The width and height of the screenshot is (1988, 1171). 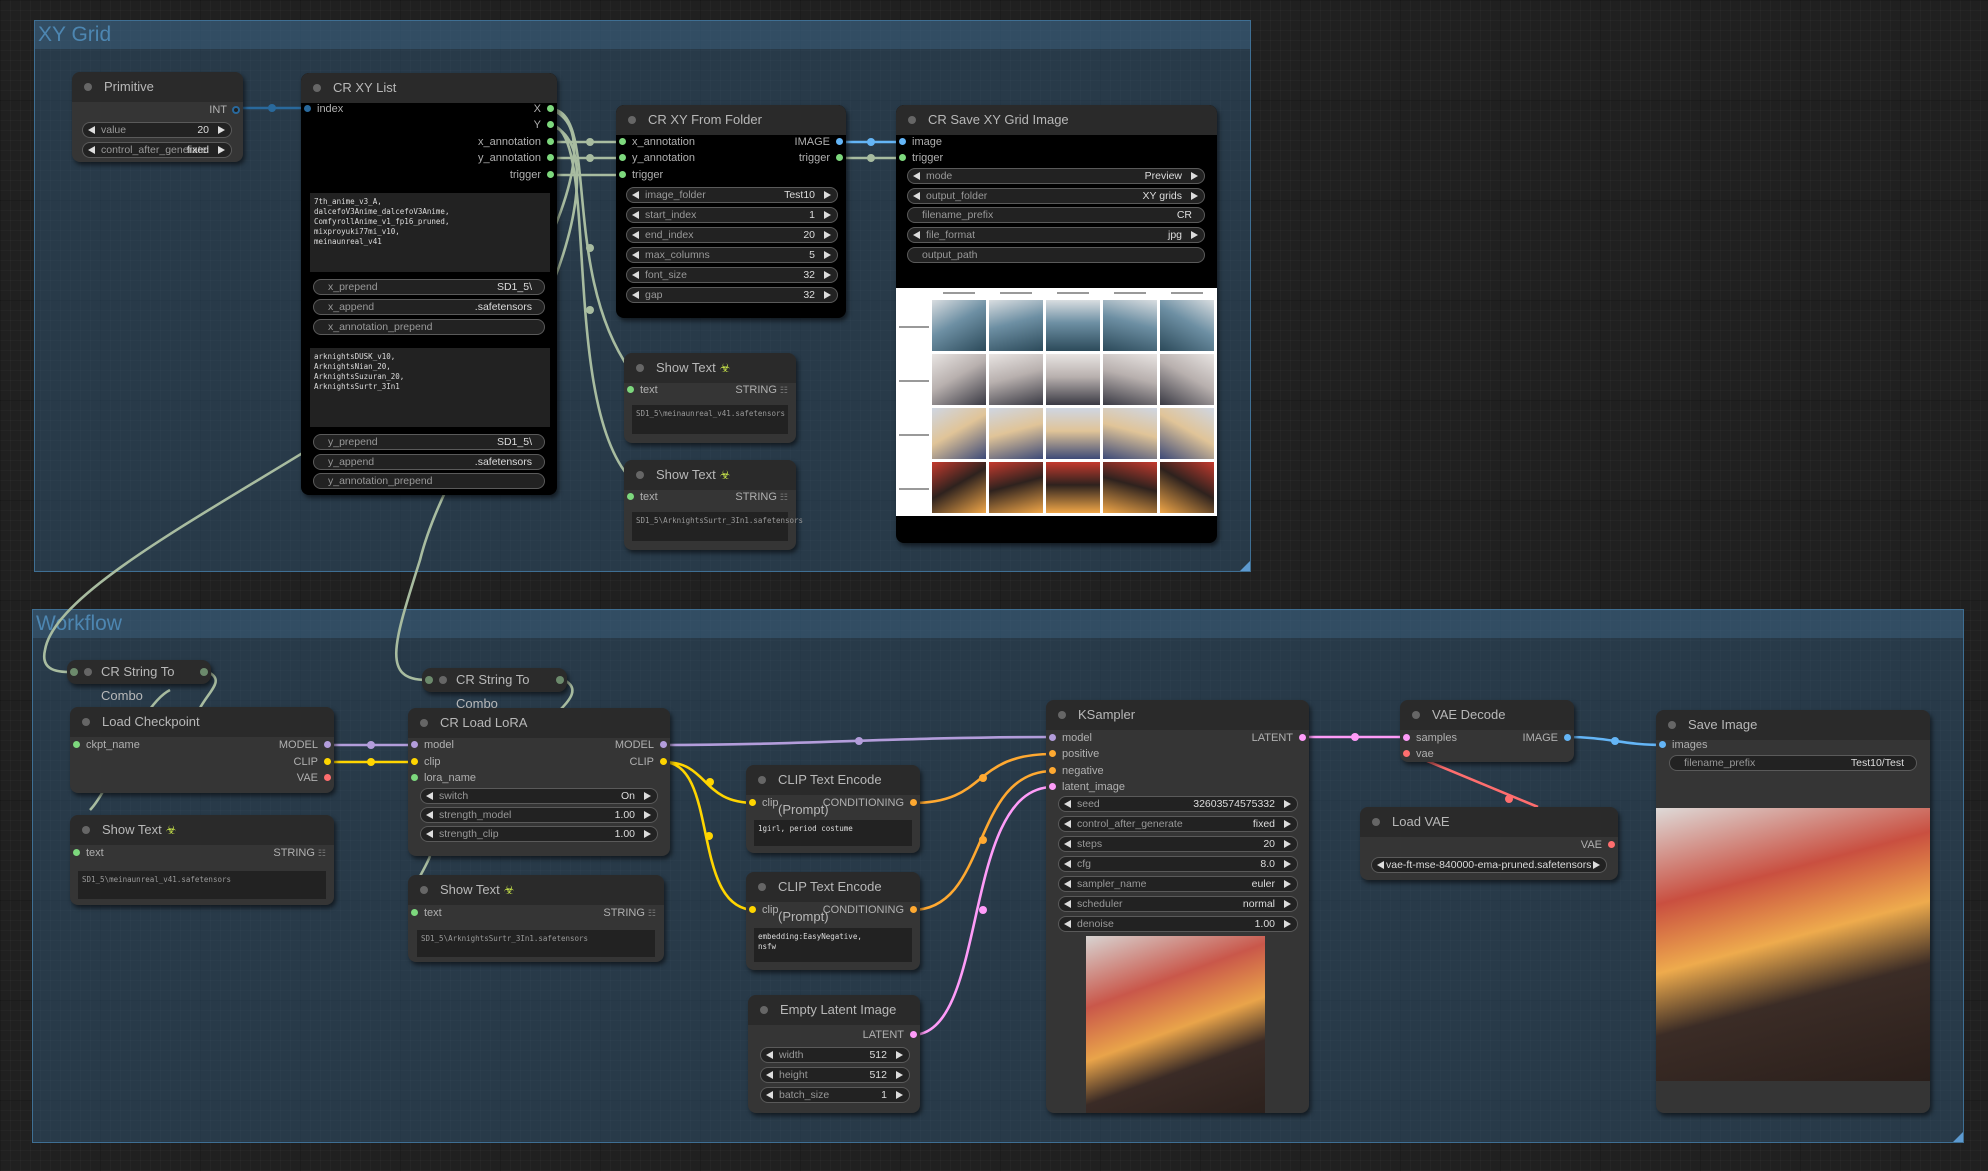 I want to click on widget-value: value 20, so click(x=157, y=130).